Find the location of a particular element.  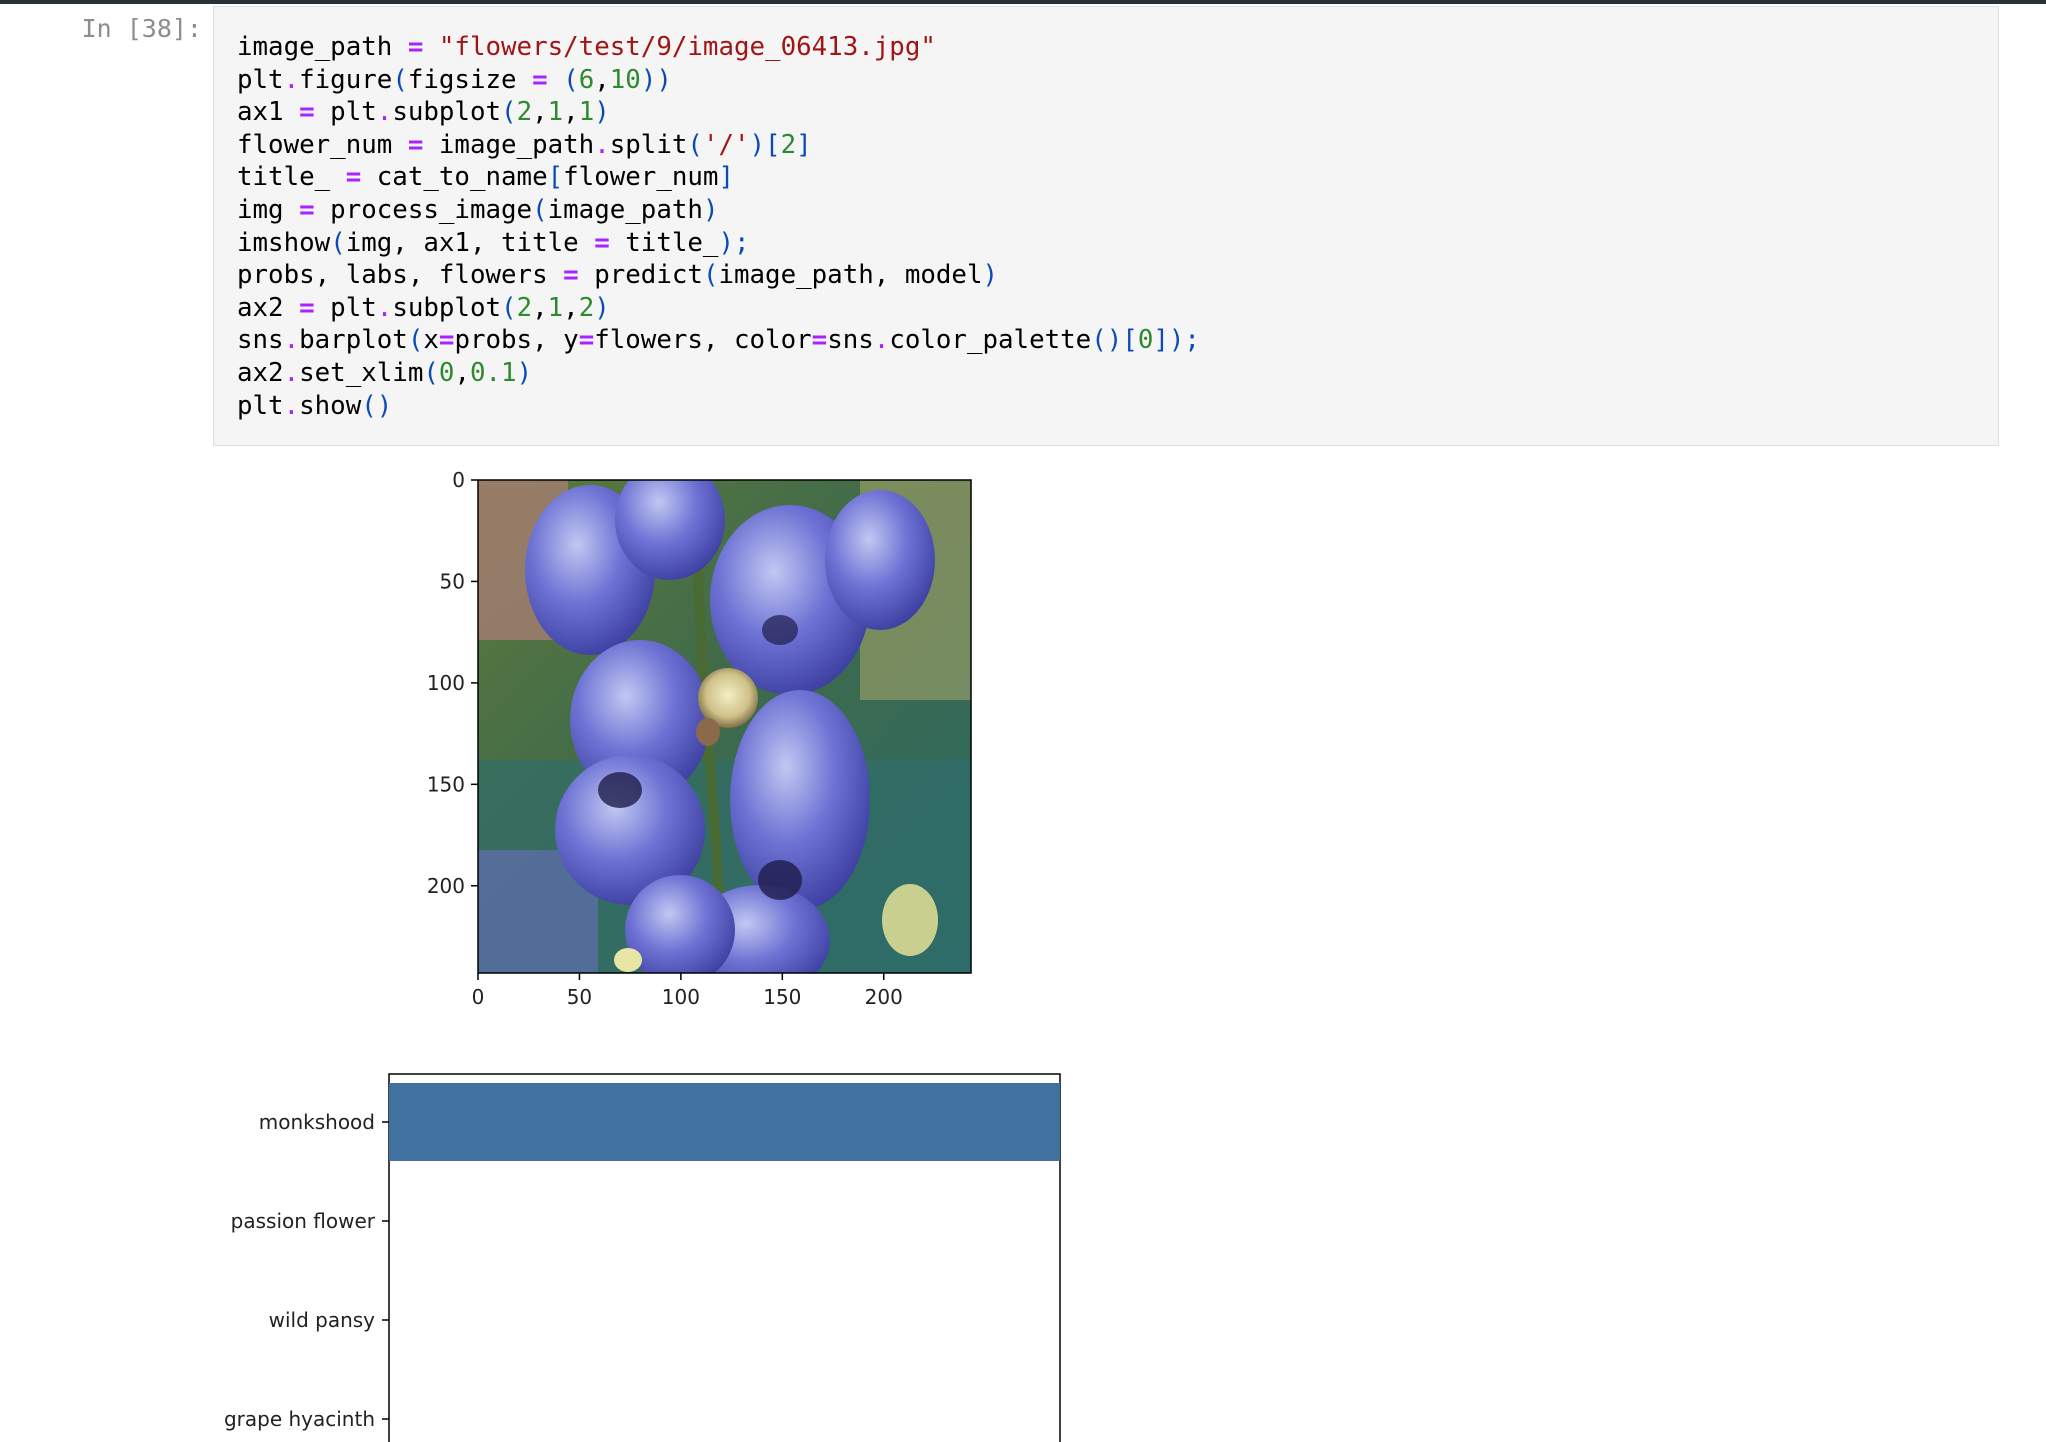

image-y-tick-label: 100 is located at coordinates (446, 683).